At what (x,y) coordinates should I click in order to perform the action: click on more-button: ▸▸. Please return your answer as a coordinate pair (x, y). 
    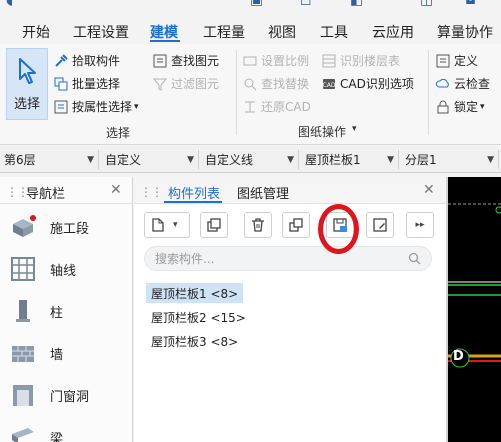
    Looking at the image, I should click on (420, 225).